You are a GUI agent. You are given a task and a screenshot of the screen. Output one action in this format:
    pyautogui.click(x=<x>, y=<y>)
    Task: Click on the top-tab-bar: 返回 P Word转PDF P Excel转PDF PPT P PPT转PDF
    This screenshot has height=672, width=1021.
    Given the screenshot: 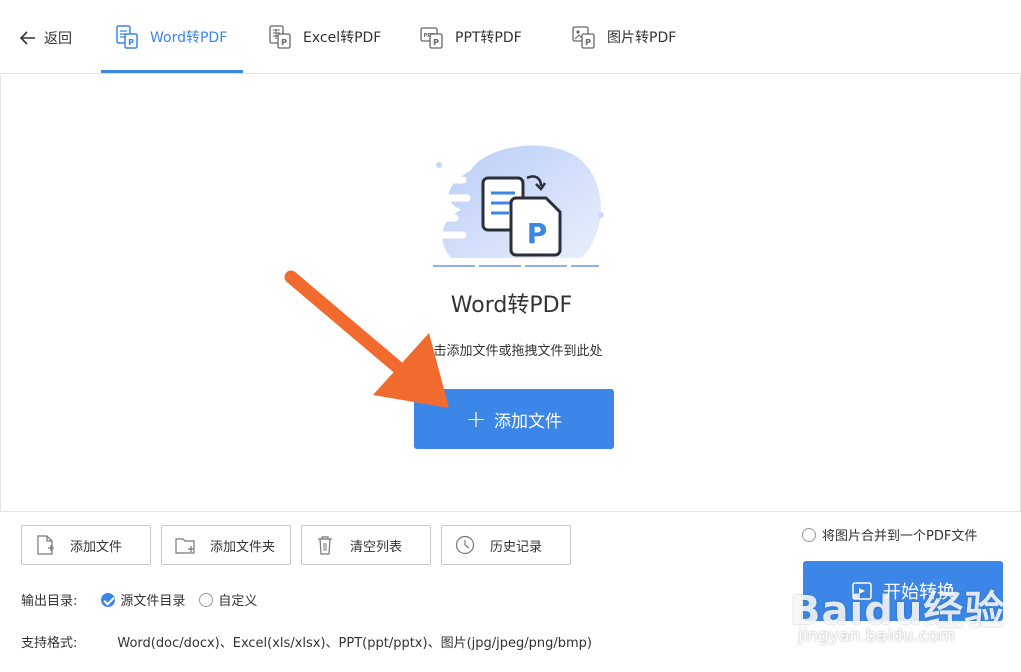 What is the action you would take?
    pyautogui.click(x=510, y=37)
    